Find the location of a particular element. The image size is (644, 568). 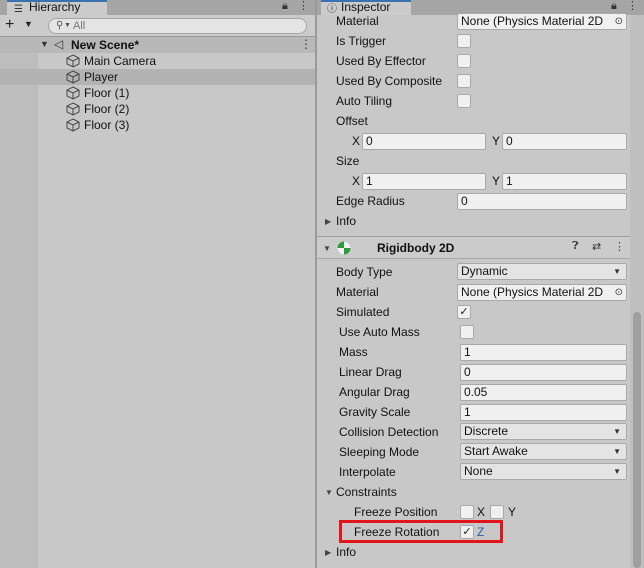

used-by-composite-checkbox is located at coordinates (464, 81).